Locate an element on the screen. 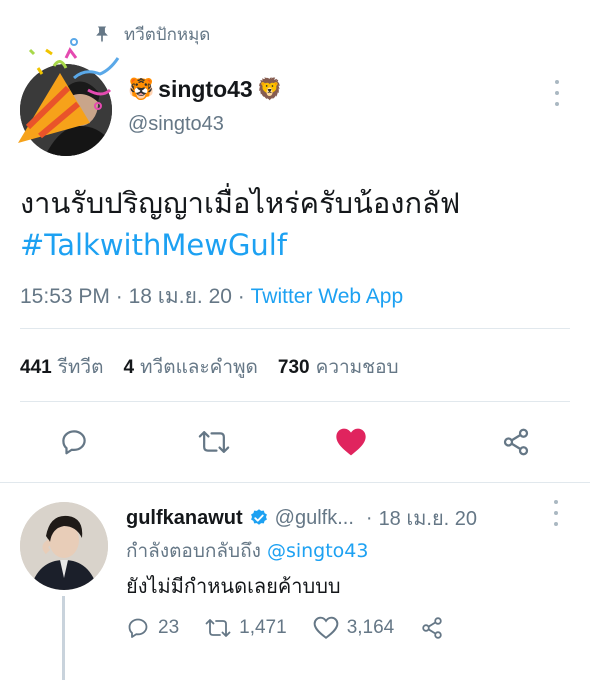  reply-header: gulfkanawut @gulfk... · 18 เม.ย. 20 is located at coordinates (346, 518).